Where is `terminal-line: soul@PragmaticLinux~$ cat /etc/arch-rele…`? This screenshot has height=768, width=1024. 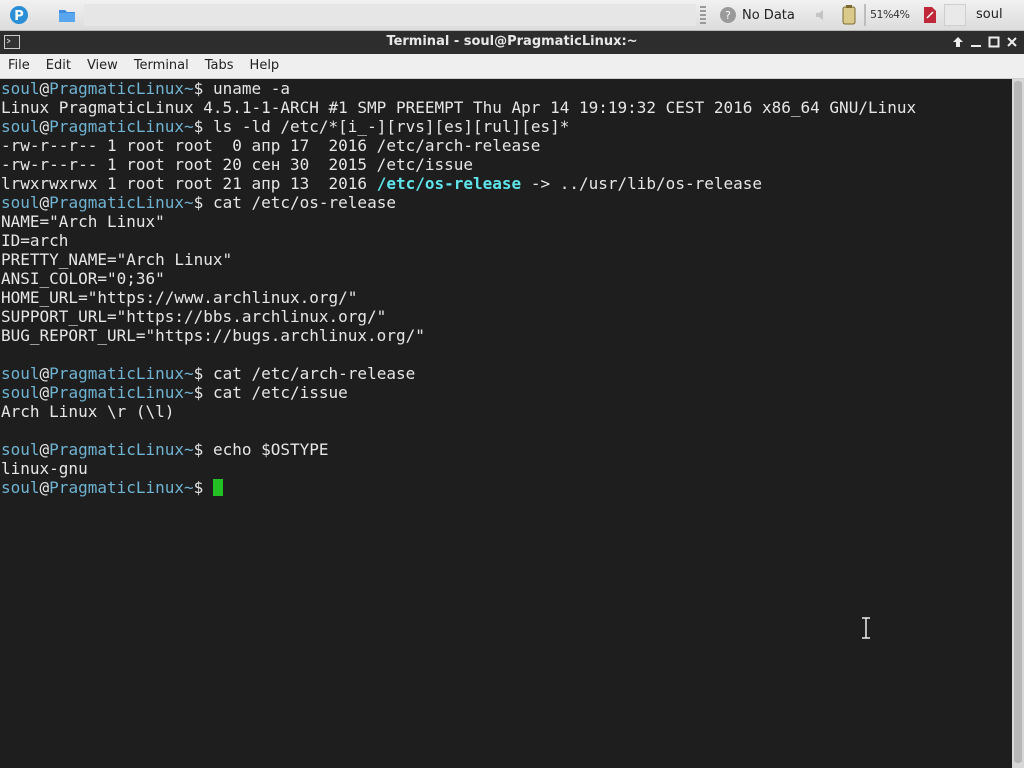 terminal-line: soul@PragmaticLinux~$ cat /etc/arch-rele… is located at coordinates (208, 373).